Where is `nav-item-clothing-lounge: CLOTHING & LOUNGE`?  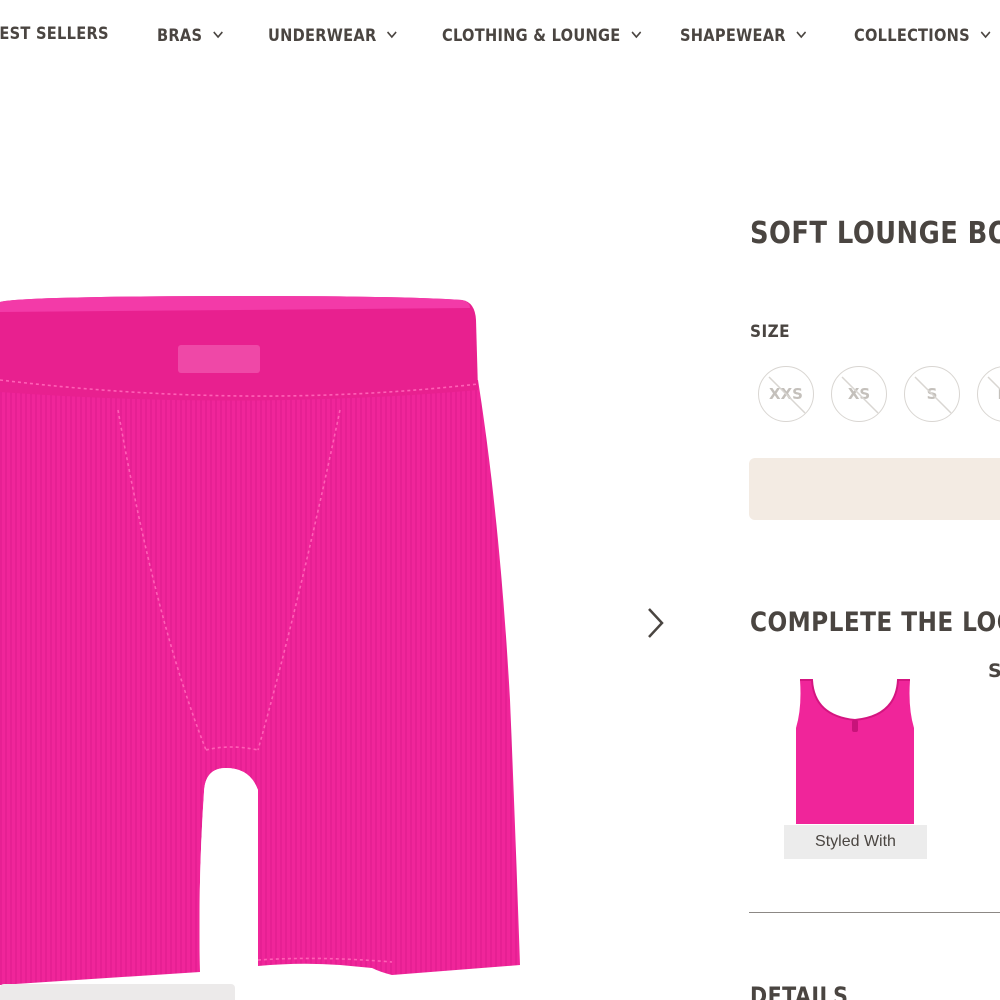
nav-item-clothing-lounge: CLOTHING & LOUNGE is located at coordinates (541, 35).